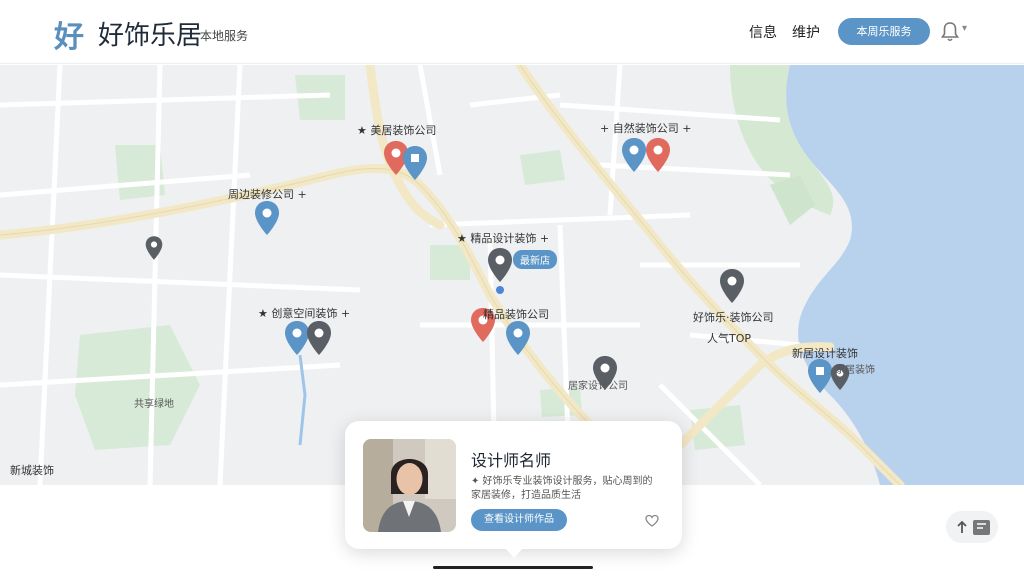 The image size is (1024, 576). What do you see at coordinates (511, 460) in the screenshot?
I see `card-title: 设计师名师` at bounding box center [511, 460].